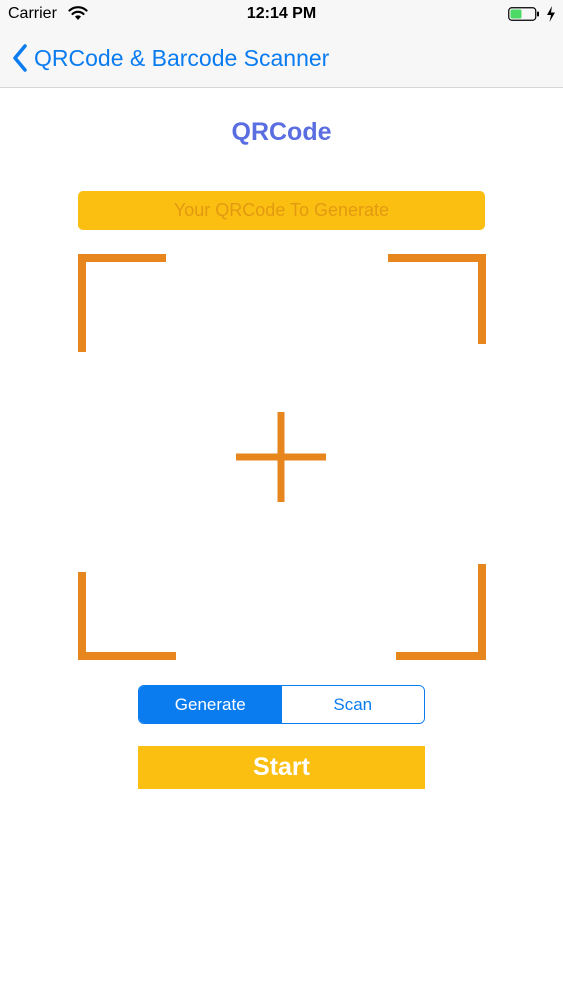 Image resolution: width=563 pixels, height=1000 pixels. I want to click on status-bar: Carrier 12:14 PM, so click(281, 15).